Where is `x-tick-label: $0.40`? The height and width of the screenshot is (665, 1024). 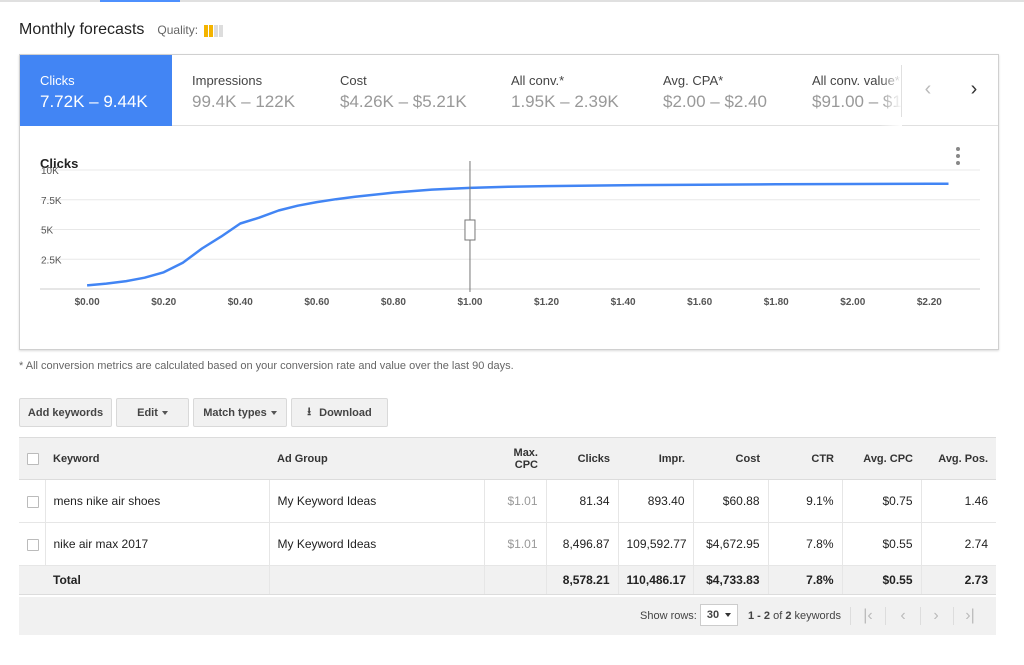
x-tick-label: $0.40 is located at coordinates (240, 302).